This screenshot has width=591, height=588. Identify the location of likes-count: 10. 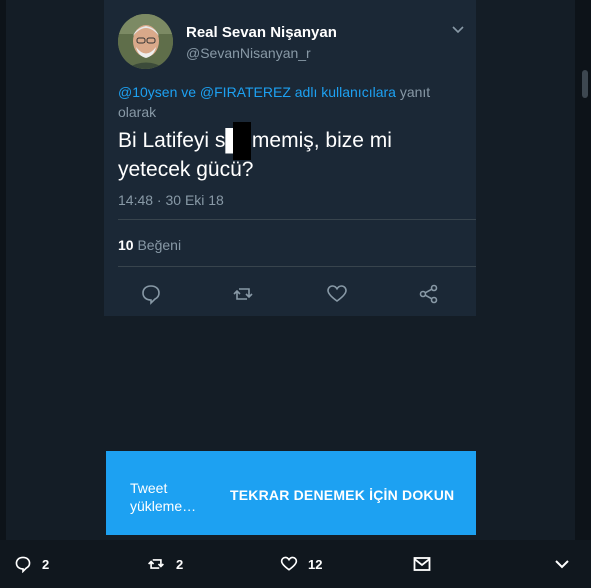
(126, 245).